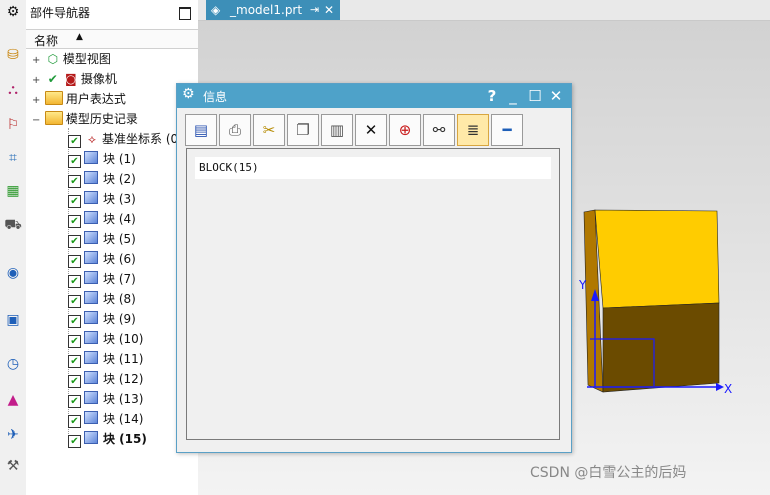 This screenshot has width=770, height=495. I want to click on column-name: 名称, so click(46, 40).